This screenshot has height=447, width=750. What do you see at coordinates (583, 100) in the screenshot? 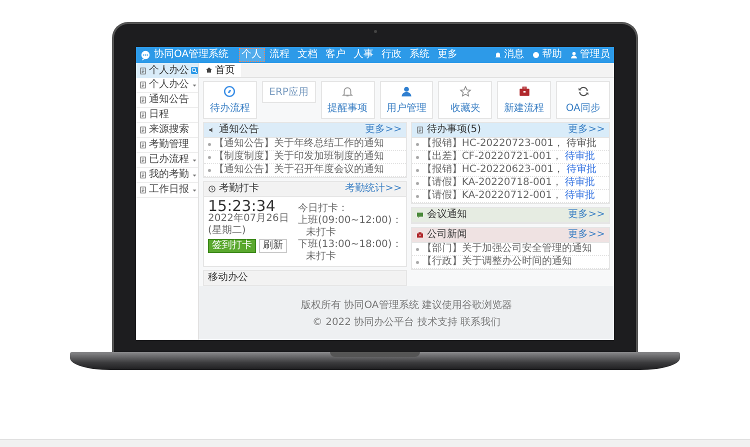
I see `shortcut-tile: OA同步` at bounding box center [583, 100].